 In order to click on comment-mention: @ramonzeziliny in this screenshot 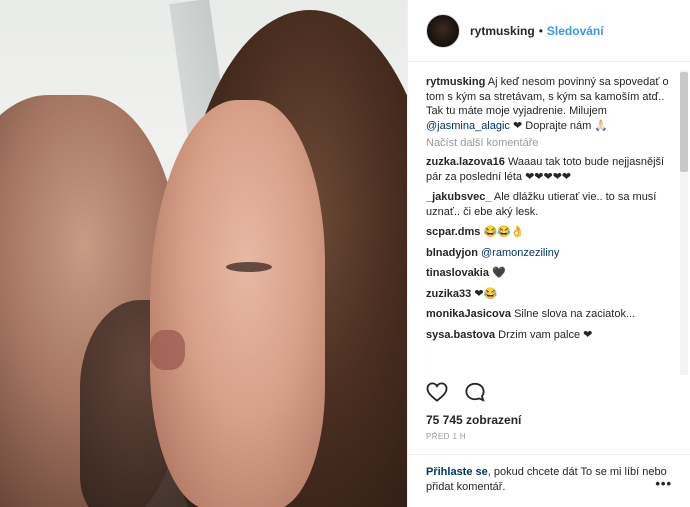, I will do `click(520, 253)`.